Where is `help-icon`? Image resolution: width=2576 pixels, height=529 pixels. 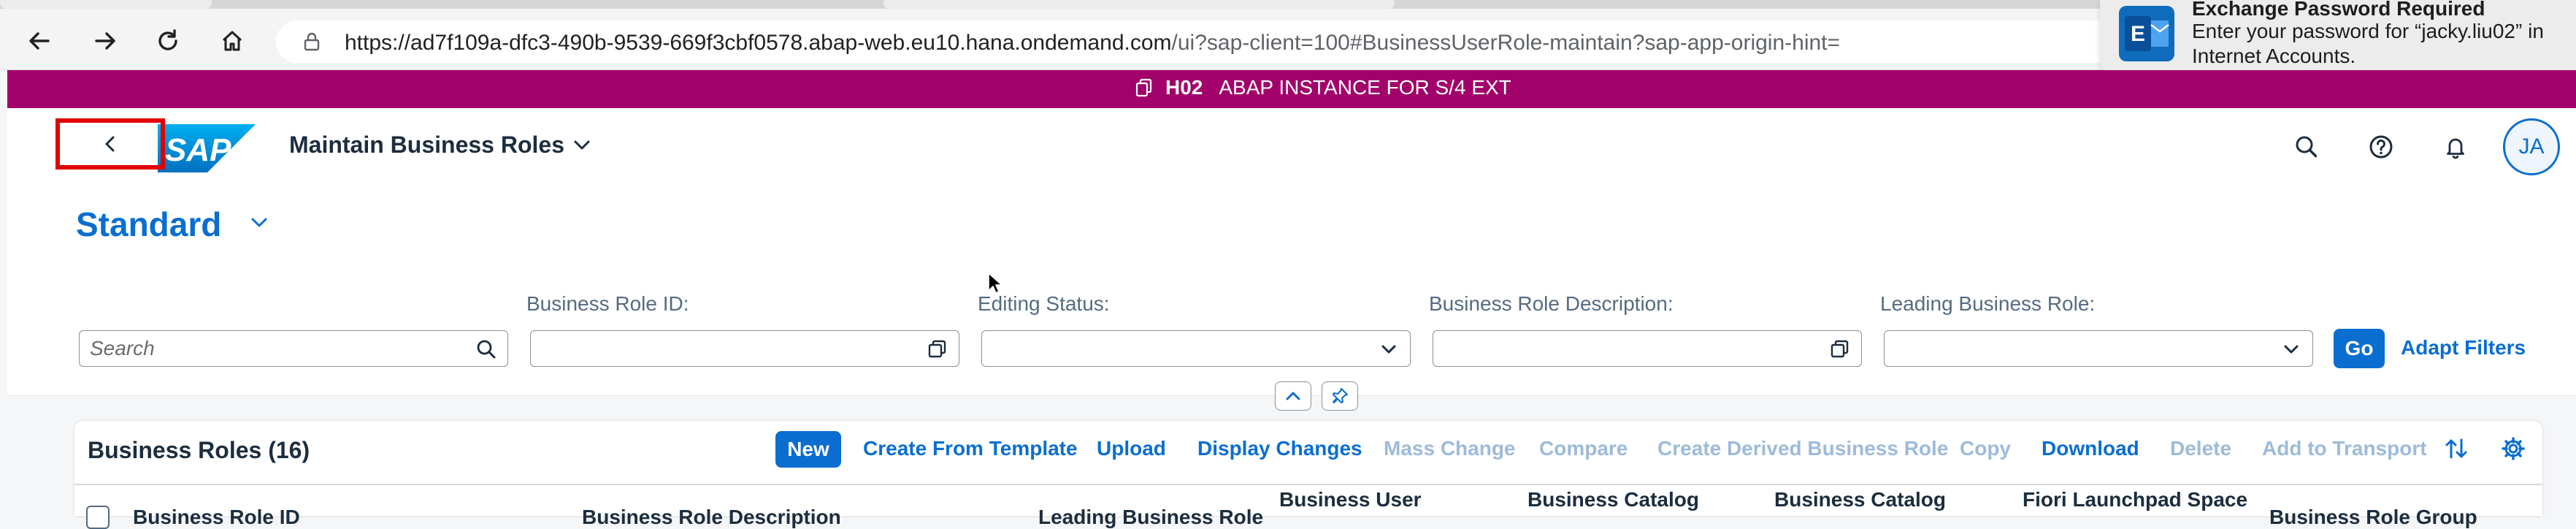
help-icon is located at coordinates (2381, 147).